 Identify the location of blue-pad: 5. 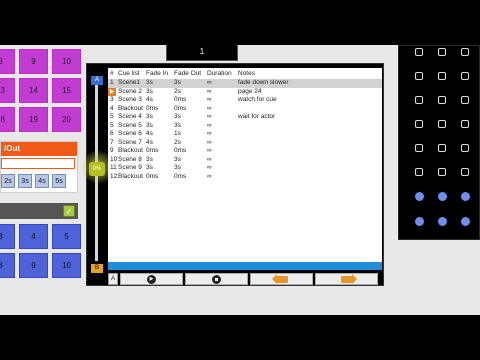
(66, 236).